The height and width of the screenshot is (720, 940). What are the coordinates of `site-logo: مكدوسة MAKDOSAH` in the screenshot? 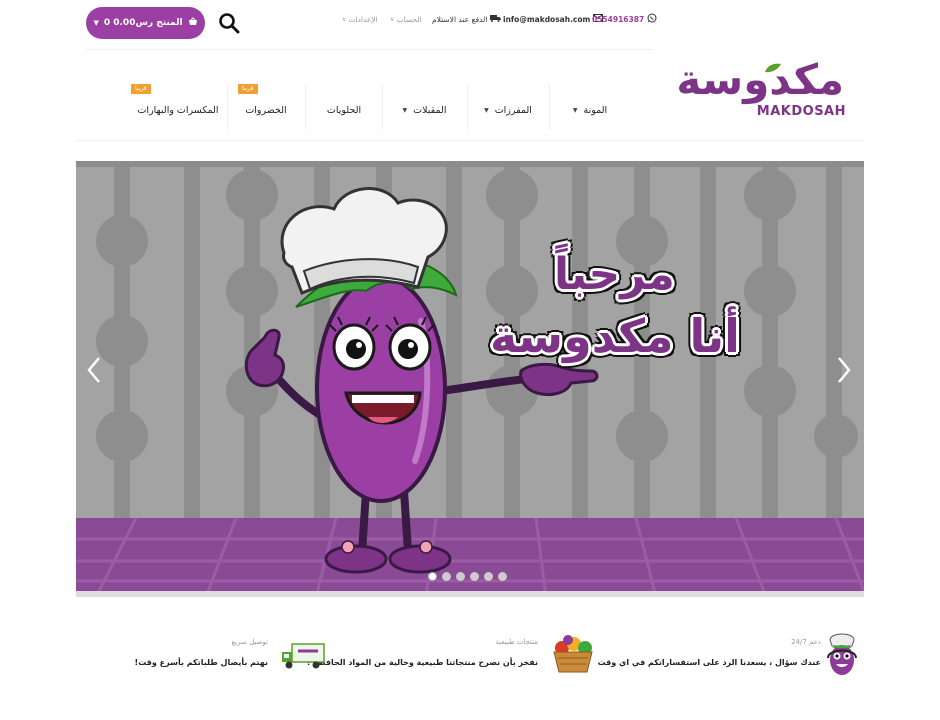 It's located at (762, 89).